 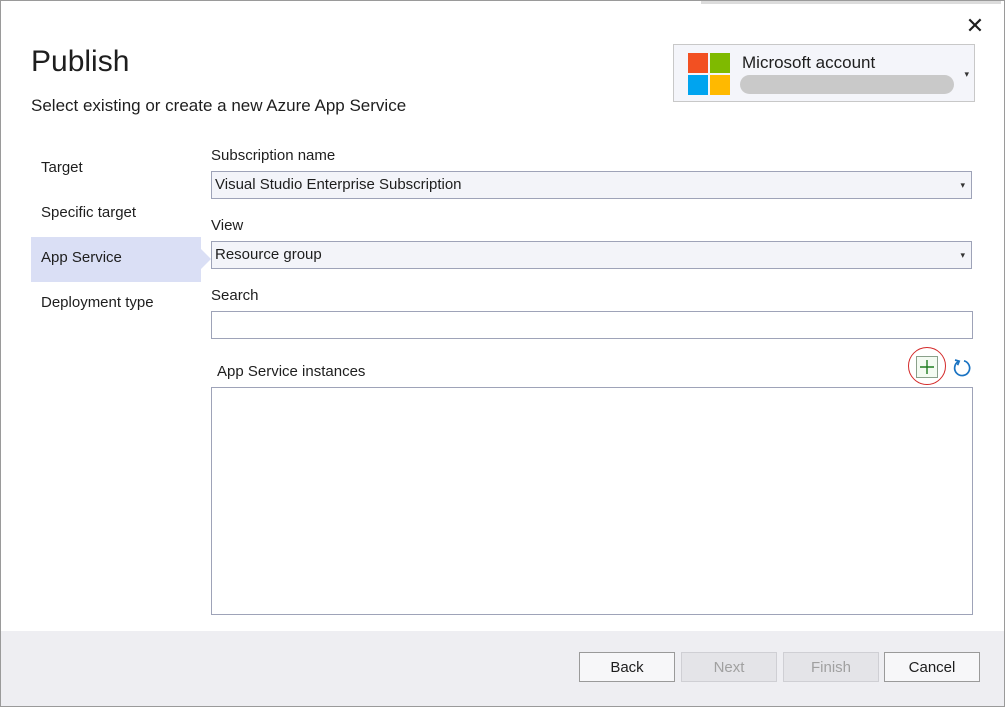 I want to click on nav-item-label: Deployment type, so click(x=97, y=302).